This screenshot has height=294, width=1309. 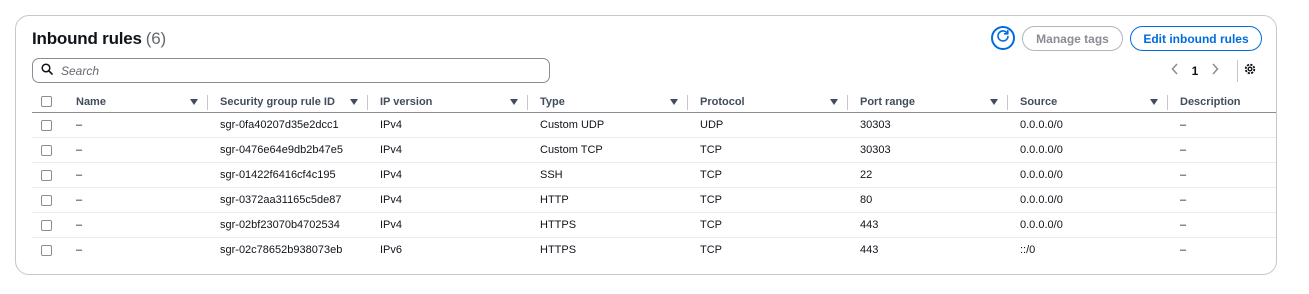 What do you see at coordinates (87, 38) in the screenshot?
I see `panel-title-text: Inbound rules` at bounding box center [87, 38].